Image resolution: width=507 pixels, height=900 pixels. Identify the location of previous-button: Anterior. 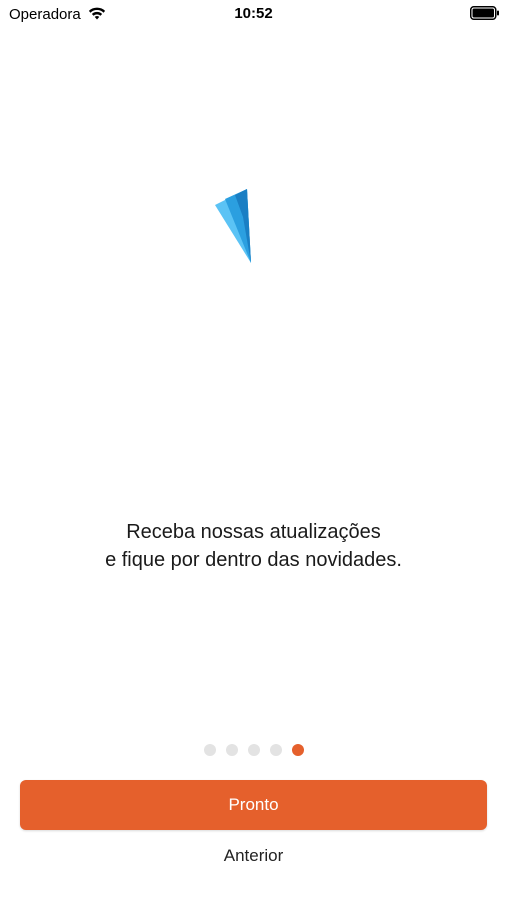
(253, 856).